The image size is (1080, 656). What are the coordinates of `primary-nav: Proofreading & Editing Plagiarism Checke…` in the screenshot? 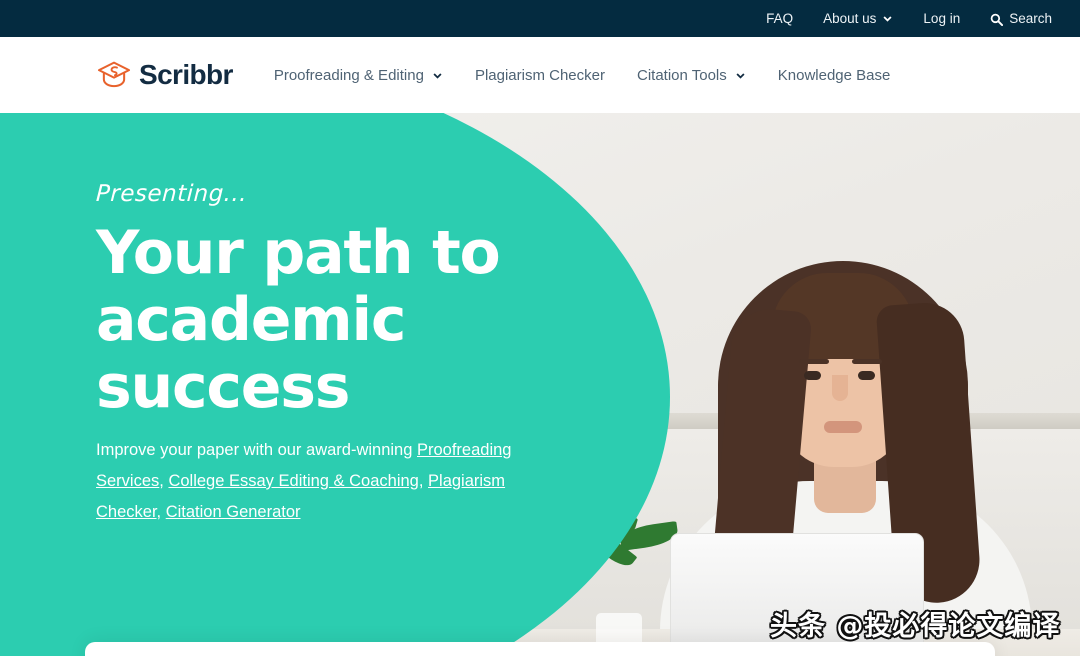 It's located at (582, 75).